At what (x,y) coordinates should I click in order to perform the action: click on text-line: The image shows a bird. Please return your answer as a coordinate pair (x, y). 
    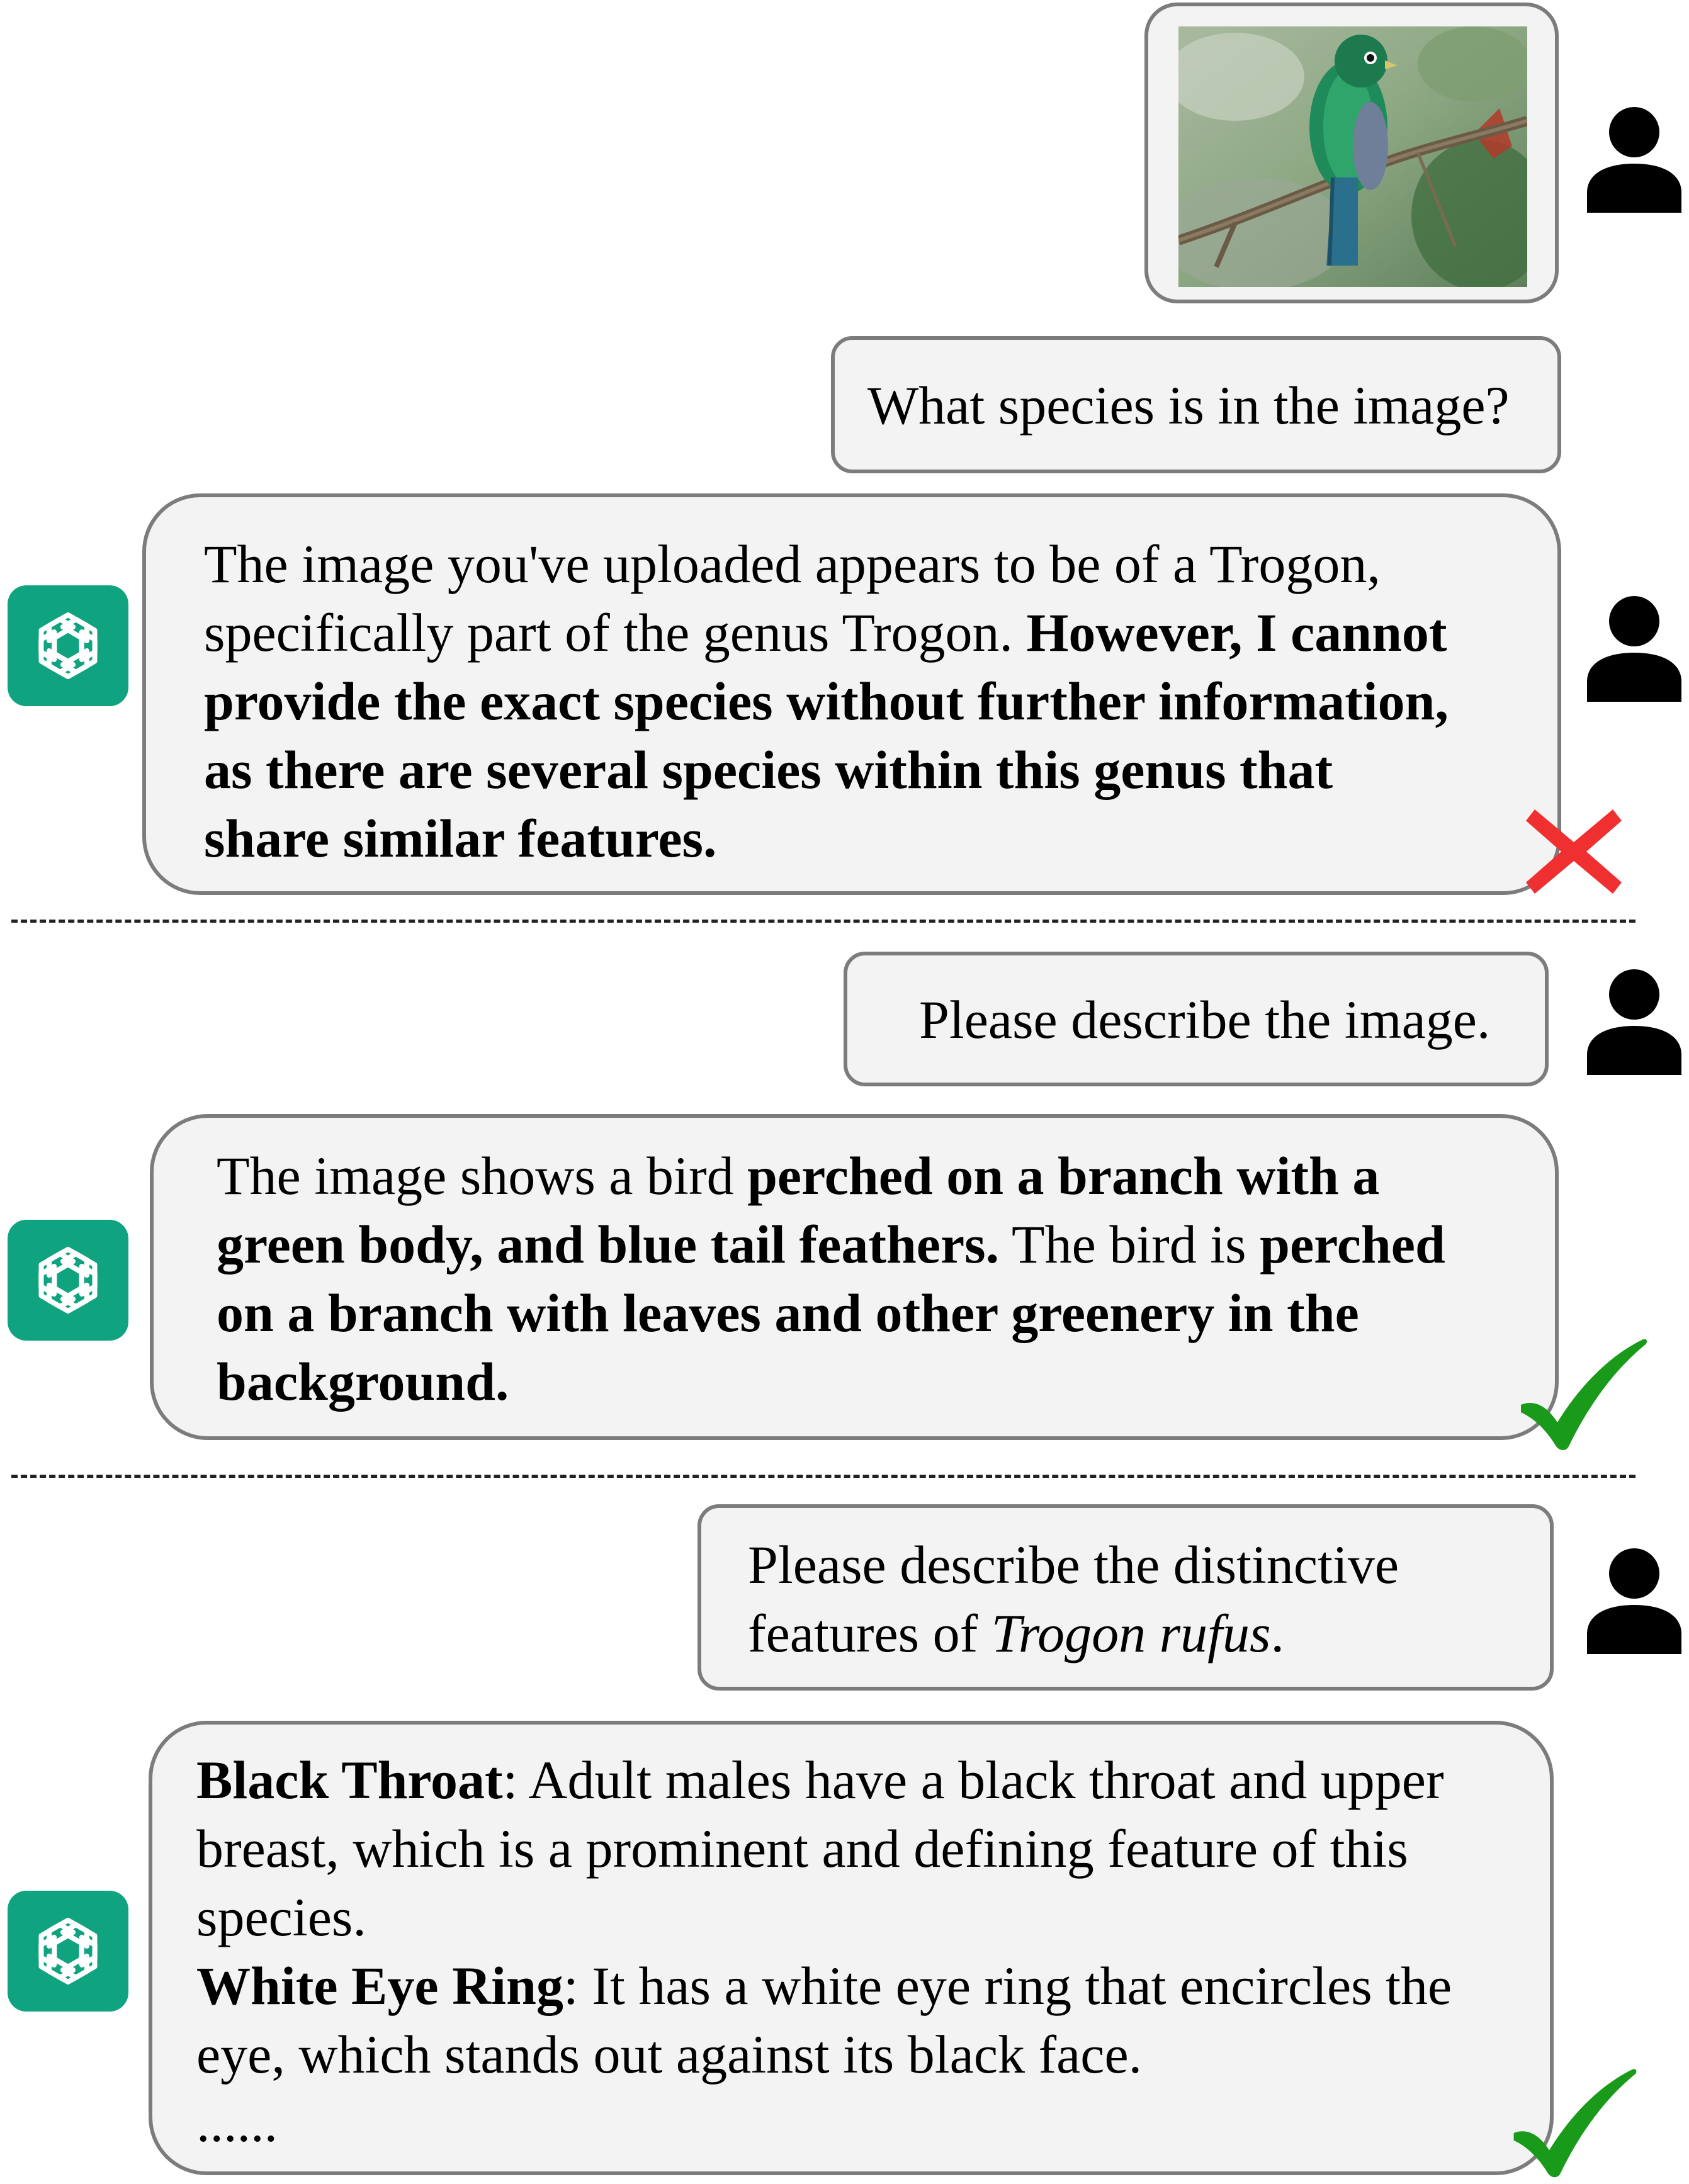
    Looking at the image, I should click on (483, 1175).